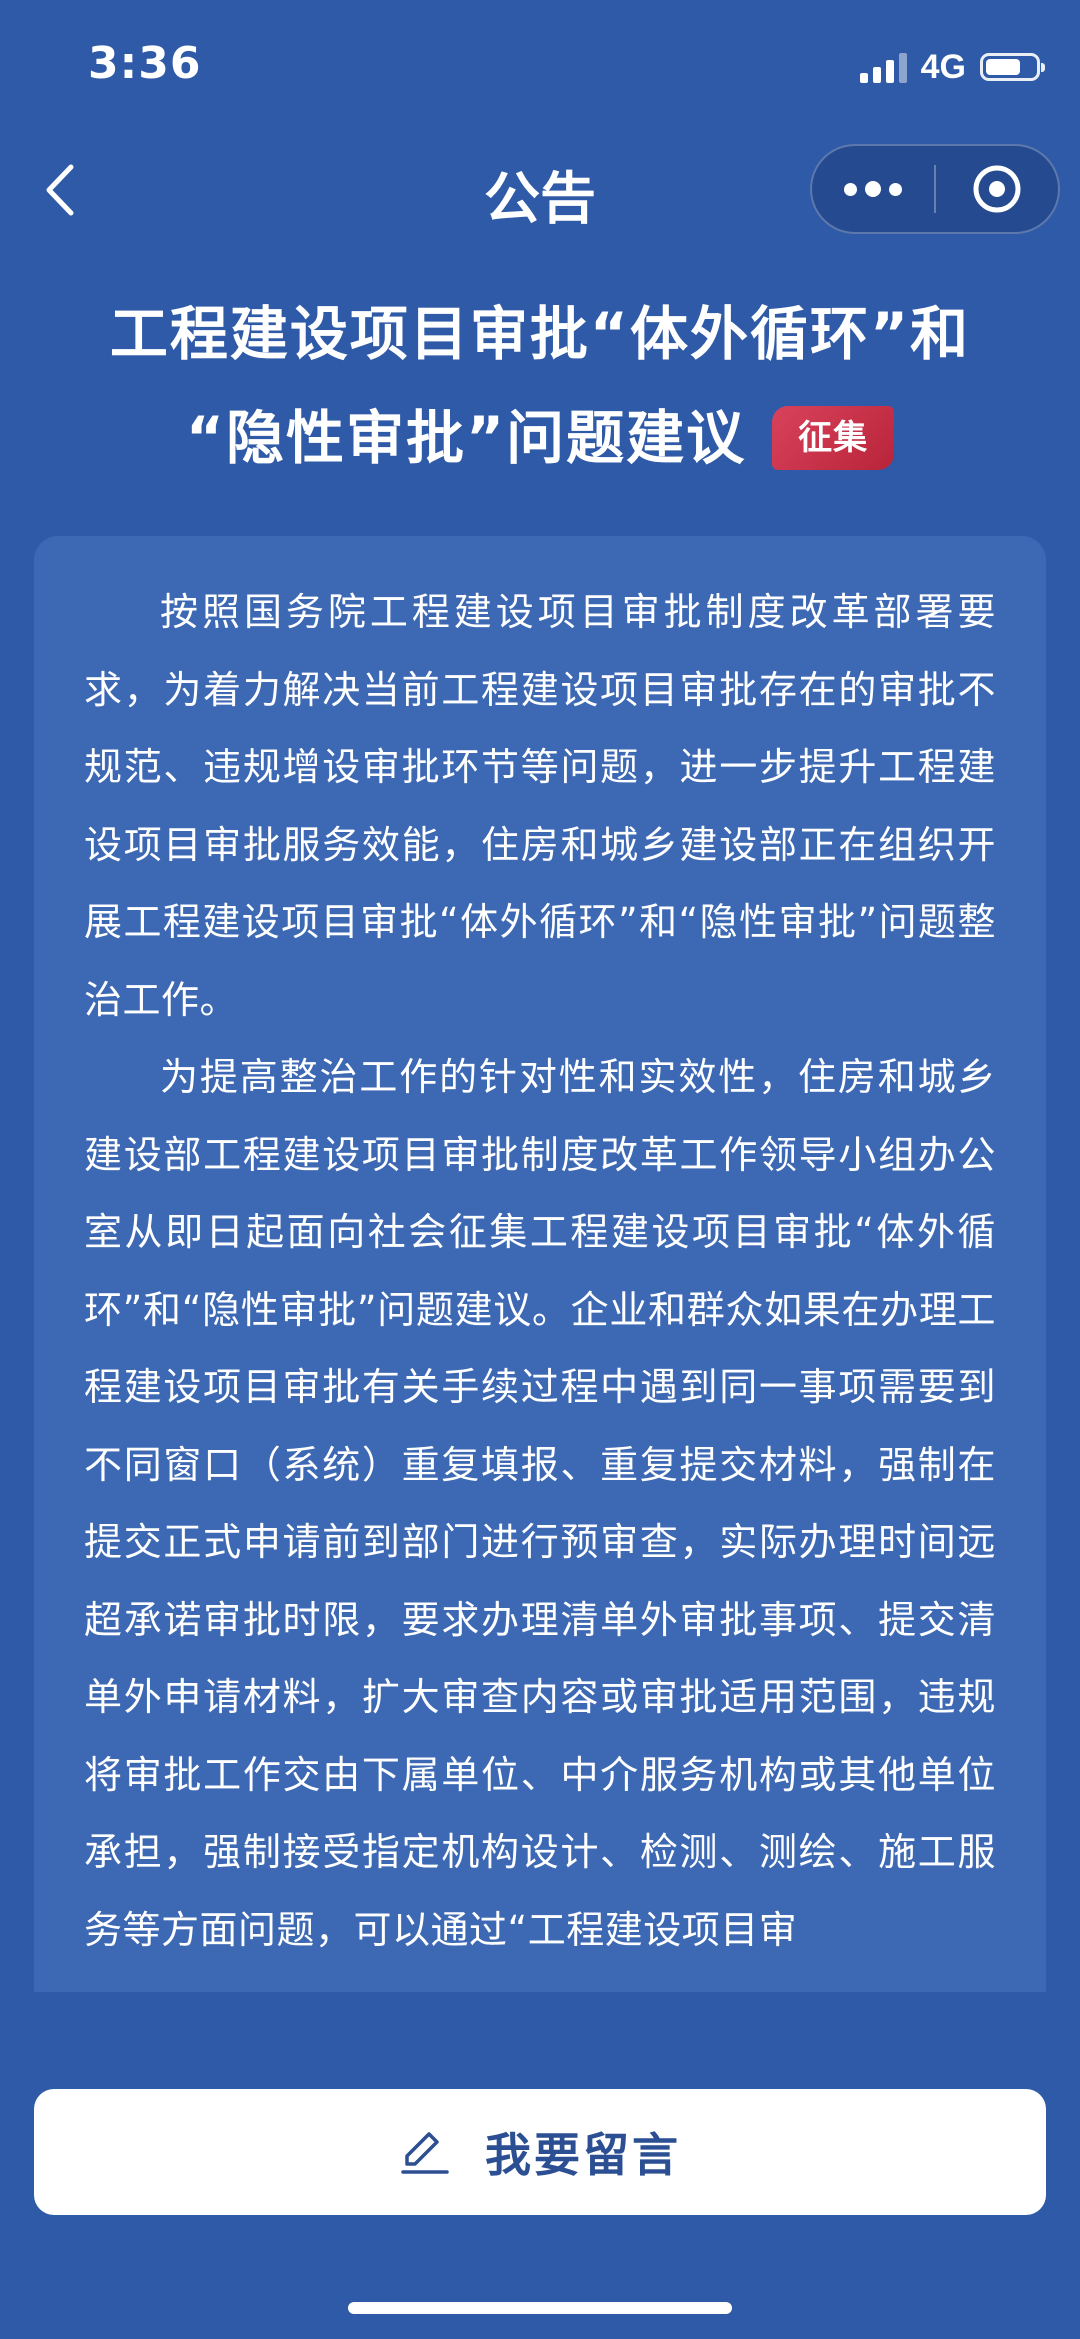 The height and width of the screenshot is (2339, 1080). What do you see at coordinates (540, 65) in the screenshot?
I see `status-bar: 3:36 4G` at bounding box center [540, 65].